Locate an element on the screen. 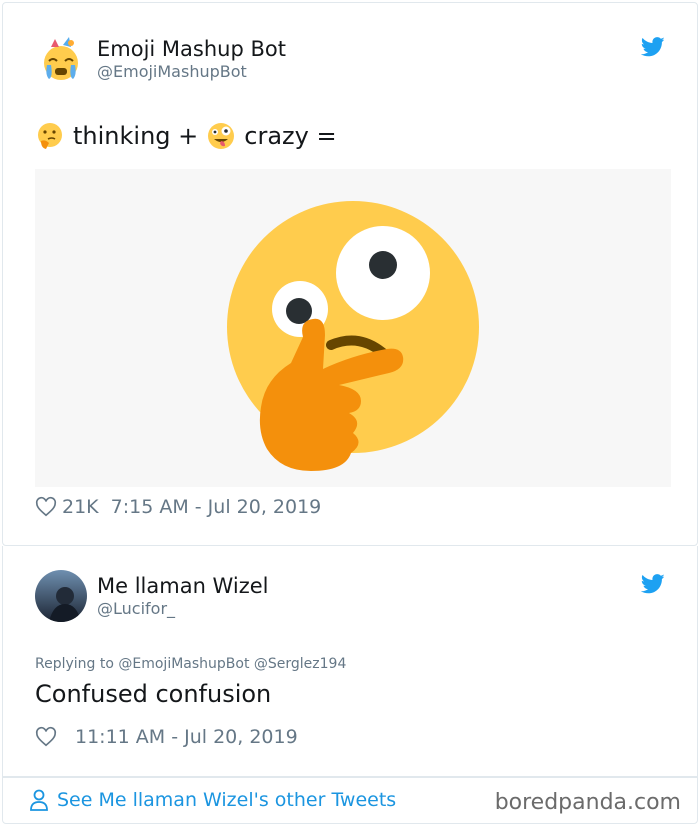 The width and height of the screenshot is (700, 826). thinking-crazy-mashup-emoji-icon is located at coordinates (353, 336).